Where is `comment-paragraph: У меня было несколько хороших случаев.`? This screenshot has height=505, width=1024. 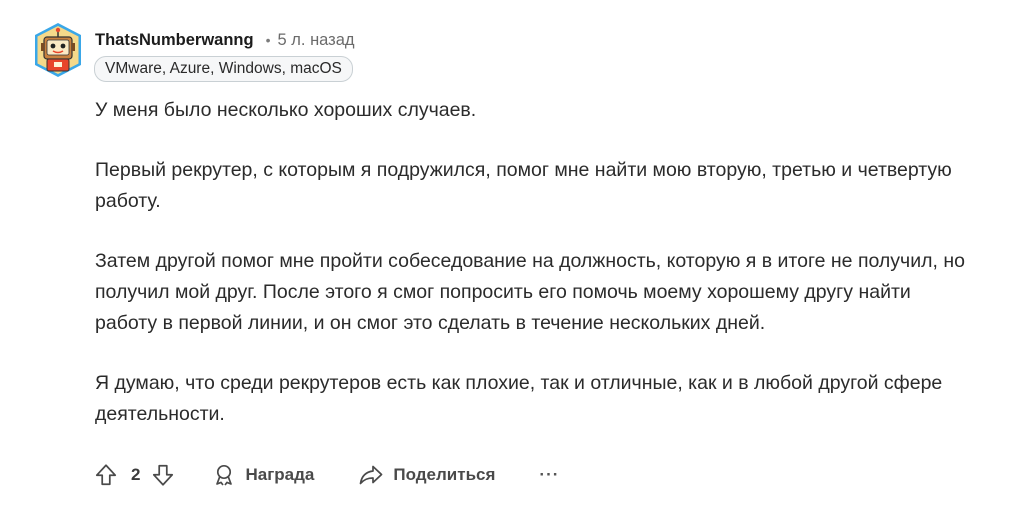 comment-paragraph: У меня было несколько хороших случаев. is located at coordinates (286, 110).